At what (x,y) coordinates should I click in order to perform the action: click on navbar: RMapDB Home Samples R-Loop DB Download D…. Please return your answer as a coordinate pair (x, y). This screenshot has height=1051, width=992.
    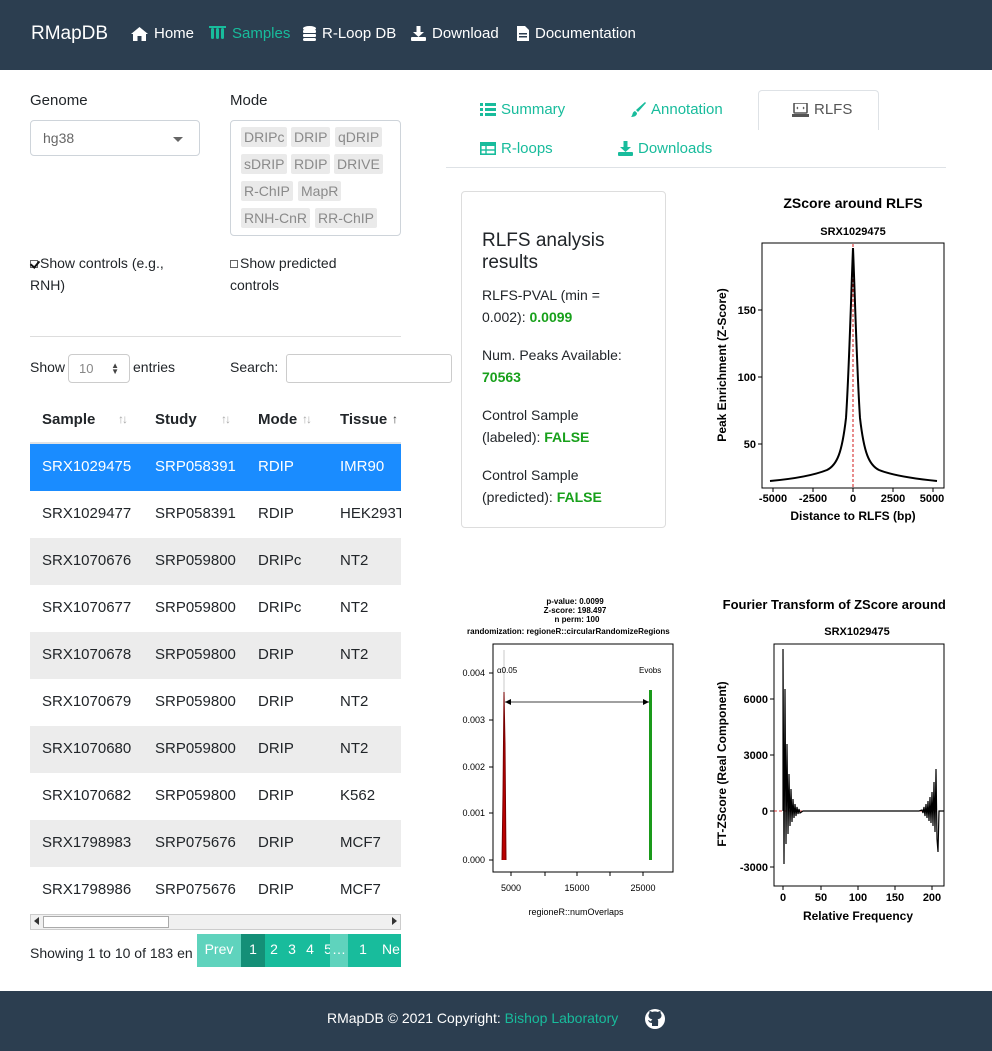
    Looking at the image, I should click on (496, 35).